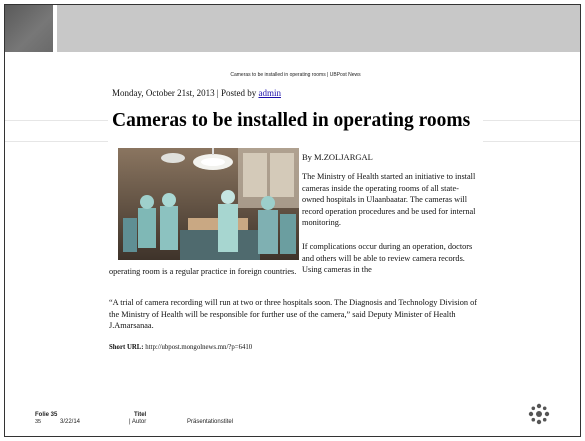  Describe the element at coordinates (38, 422) in the screenshot. I see `footer-slide-number: 35` at that location.